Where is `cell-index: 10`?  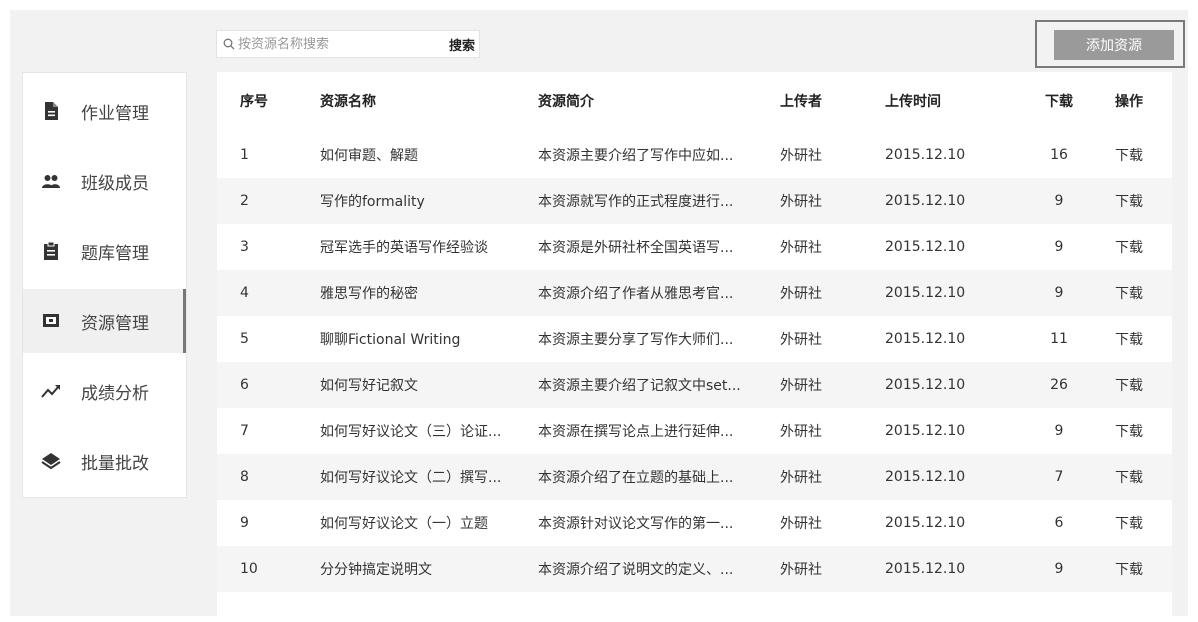 cell-index: 10 is located at coordinates (249, 569).